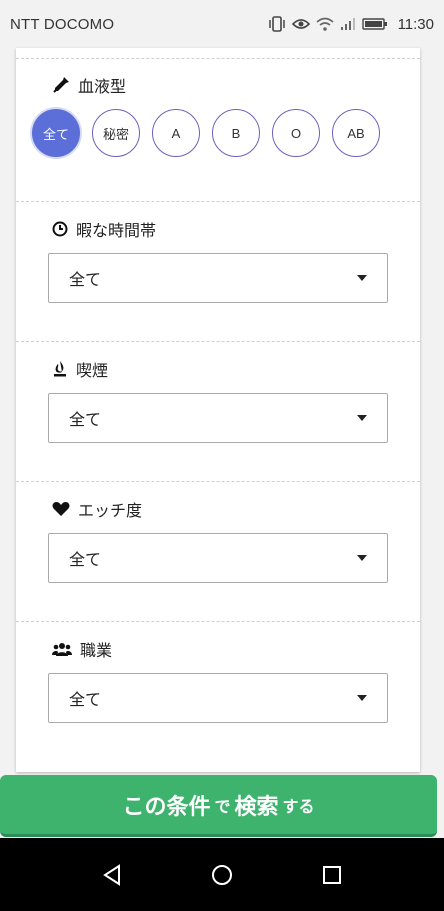  I want to click on blood-type-title: 血液型, so click(89, 85).